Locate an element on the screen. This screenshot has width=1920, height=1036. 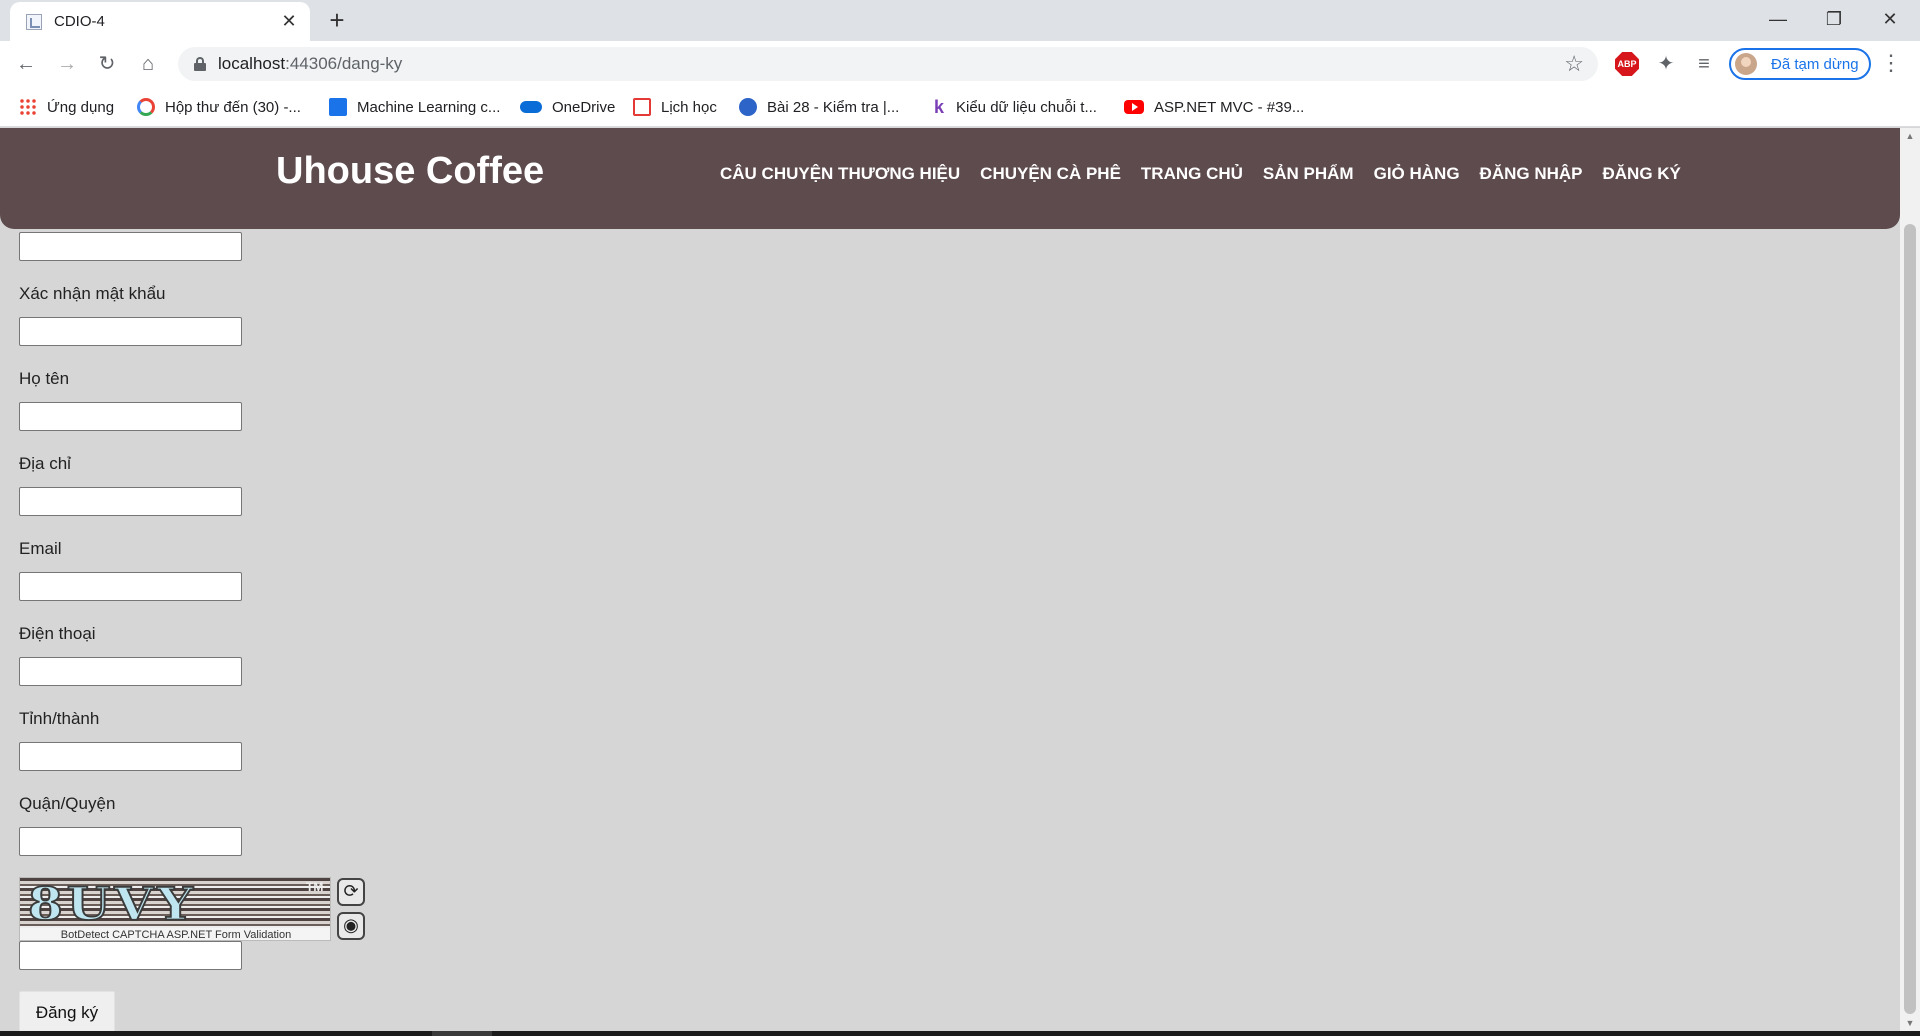
apps-icon is located at coordinates (28, 107).